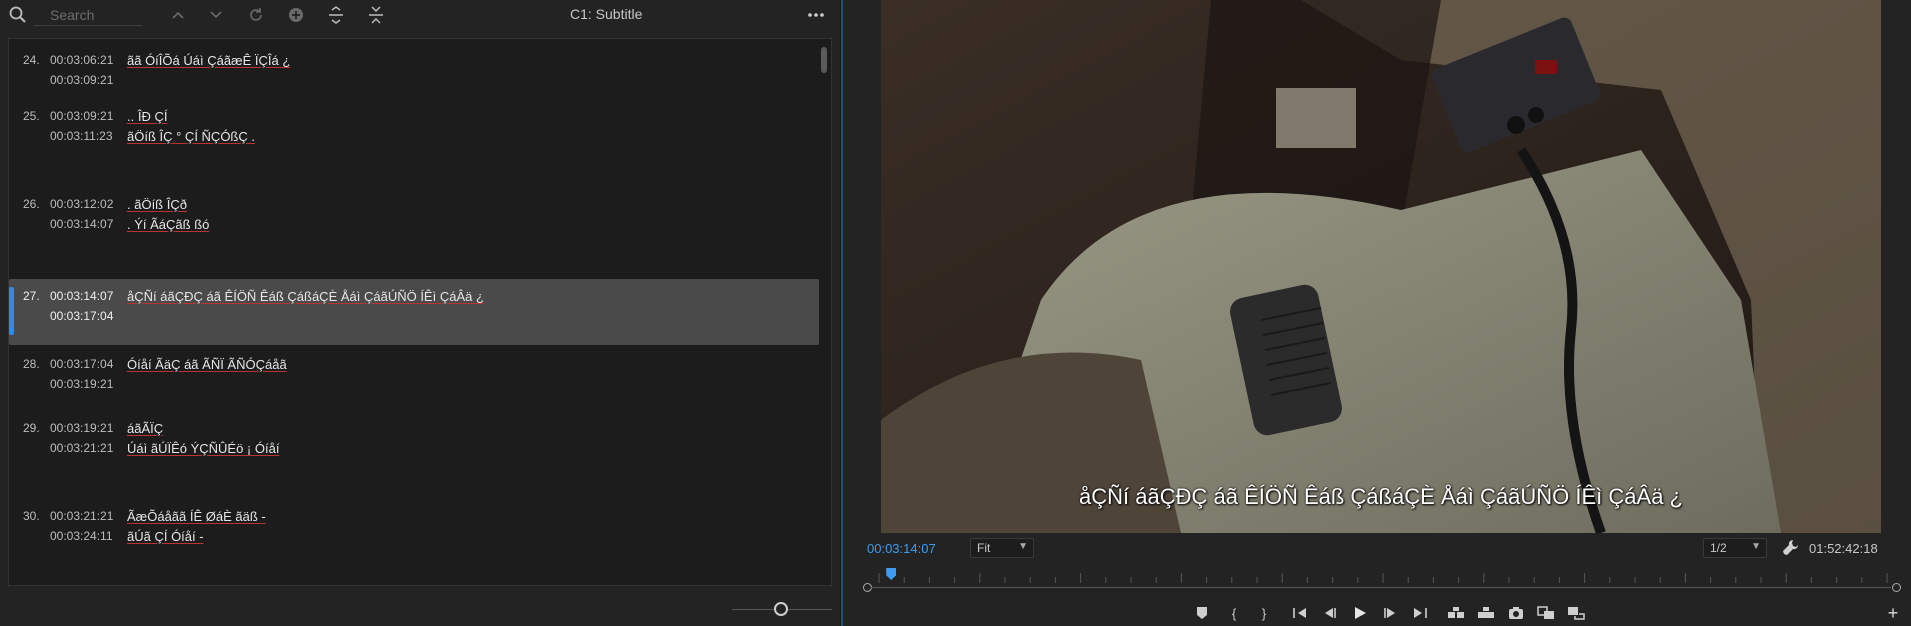  Describe the element at coordinates (420, 15) in the screenshot. I see `captions-toolbar: C1: Subtitle` at that location.